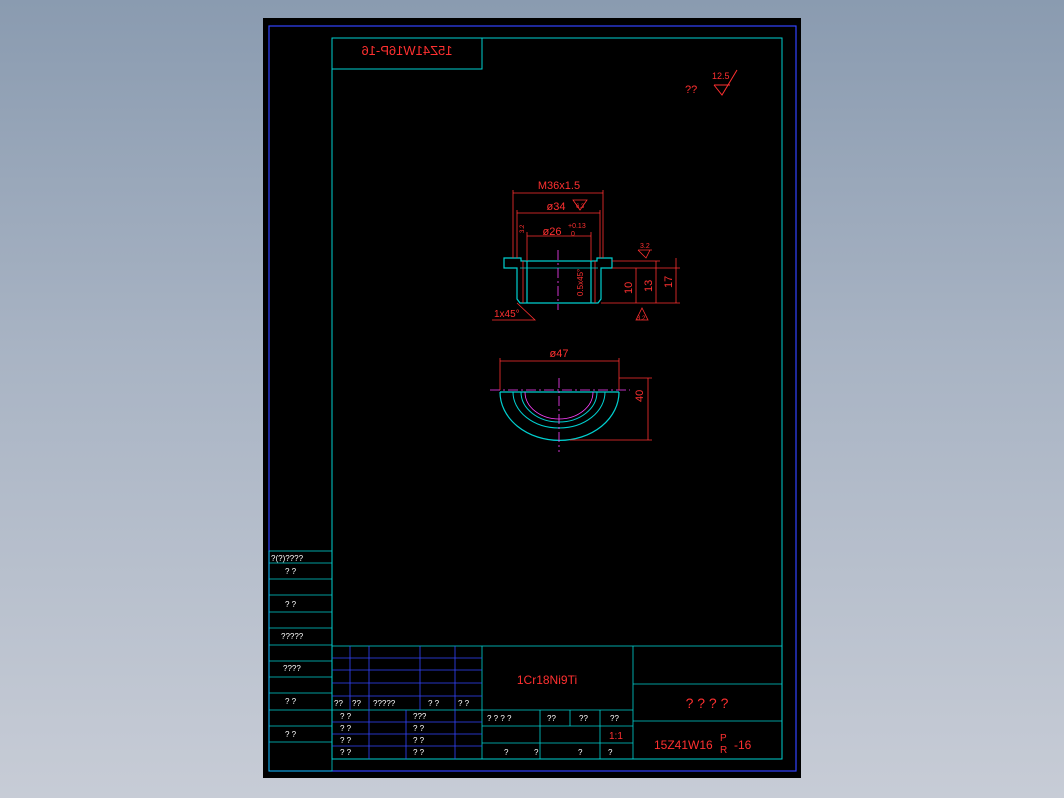  I want to click on svg-text: 13, so click(649, 286).